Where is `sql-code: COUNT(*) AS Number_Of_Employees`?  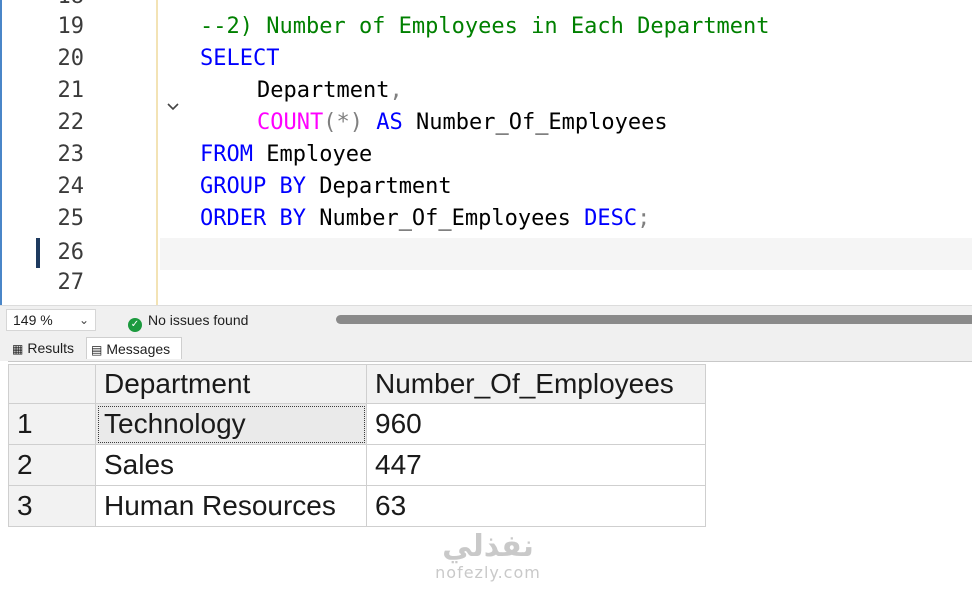
sql-code: COUNT(*) AS Number_Of_Employees is located at coordinates (462, 122).